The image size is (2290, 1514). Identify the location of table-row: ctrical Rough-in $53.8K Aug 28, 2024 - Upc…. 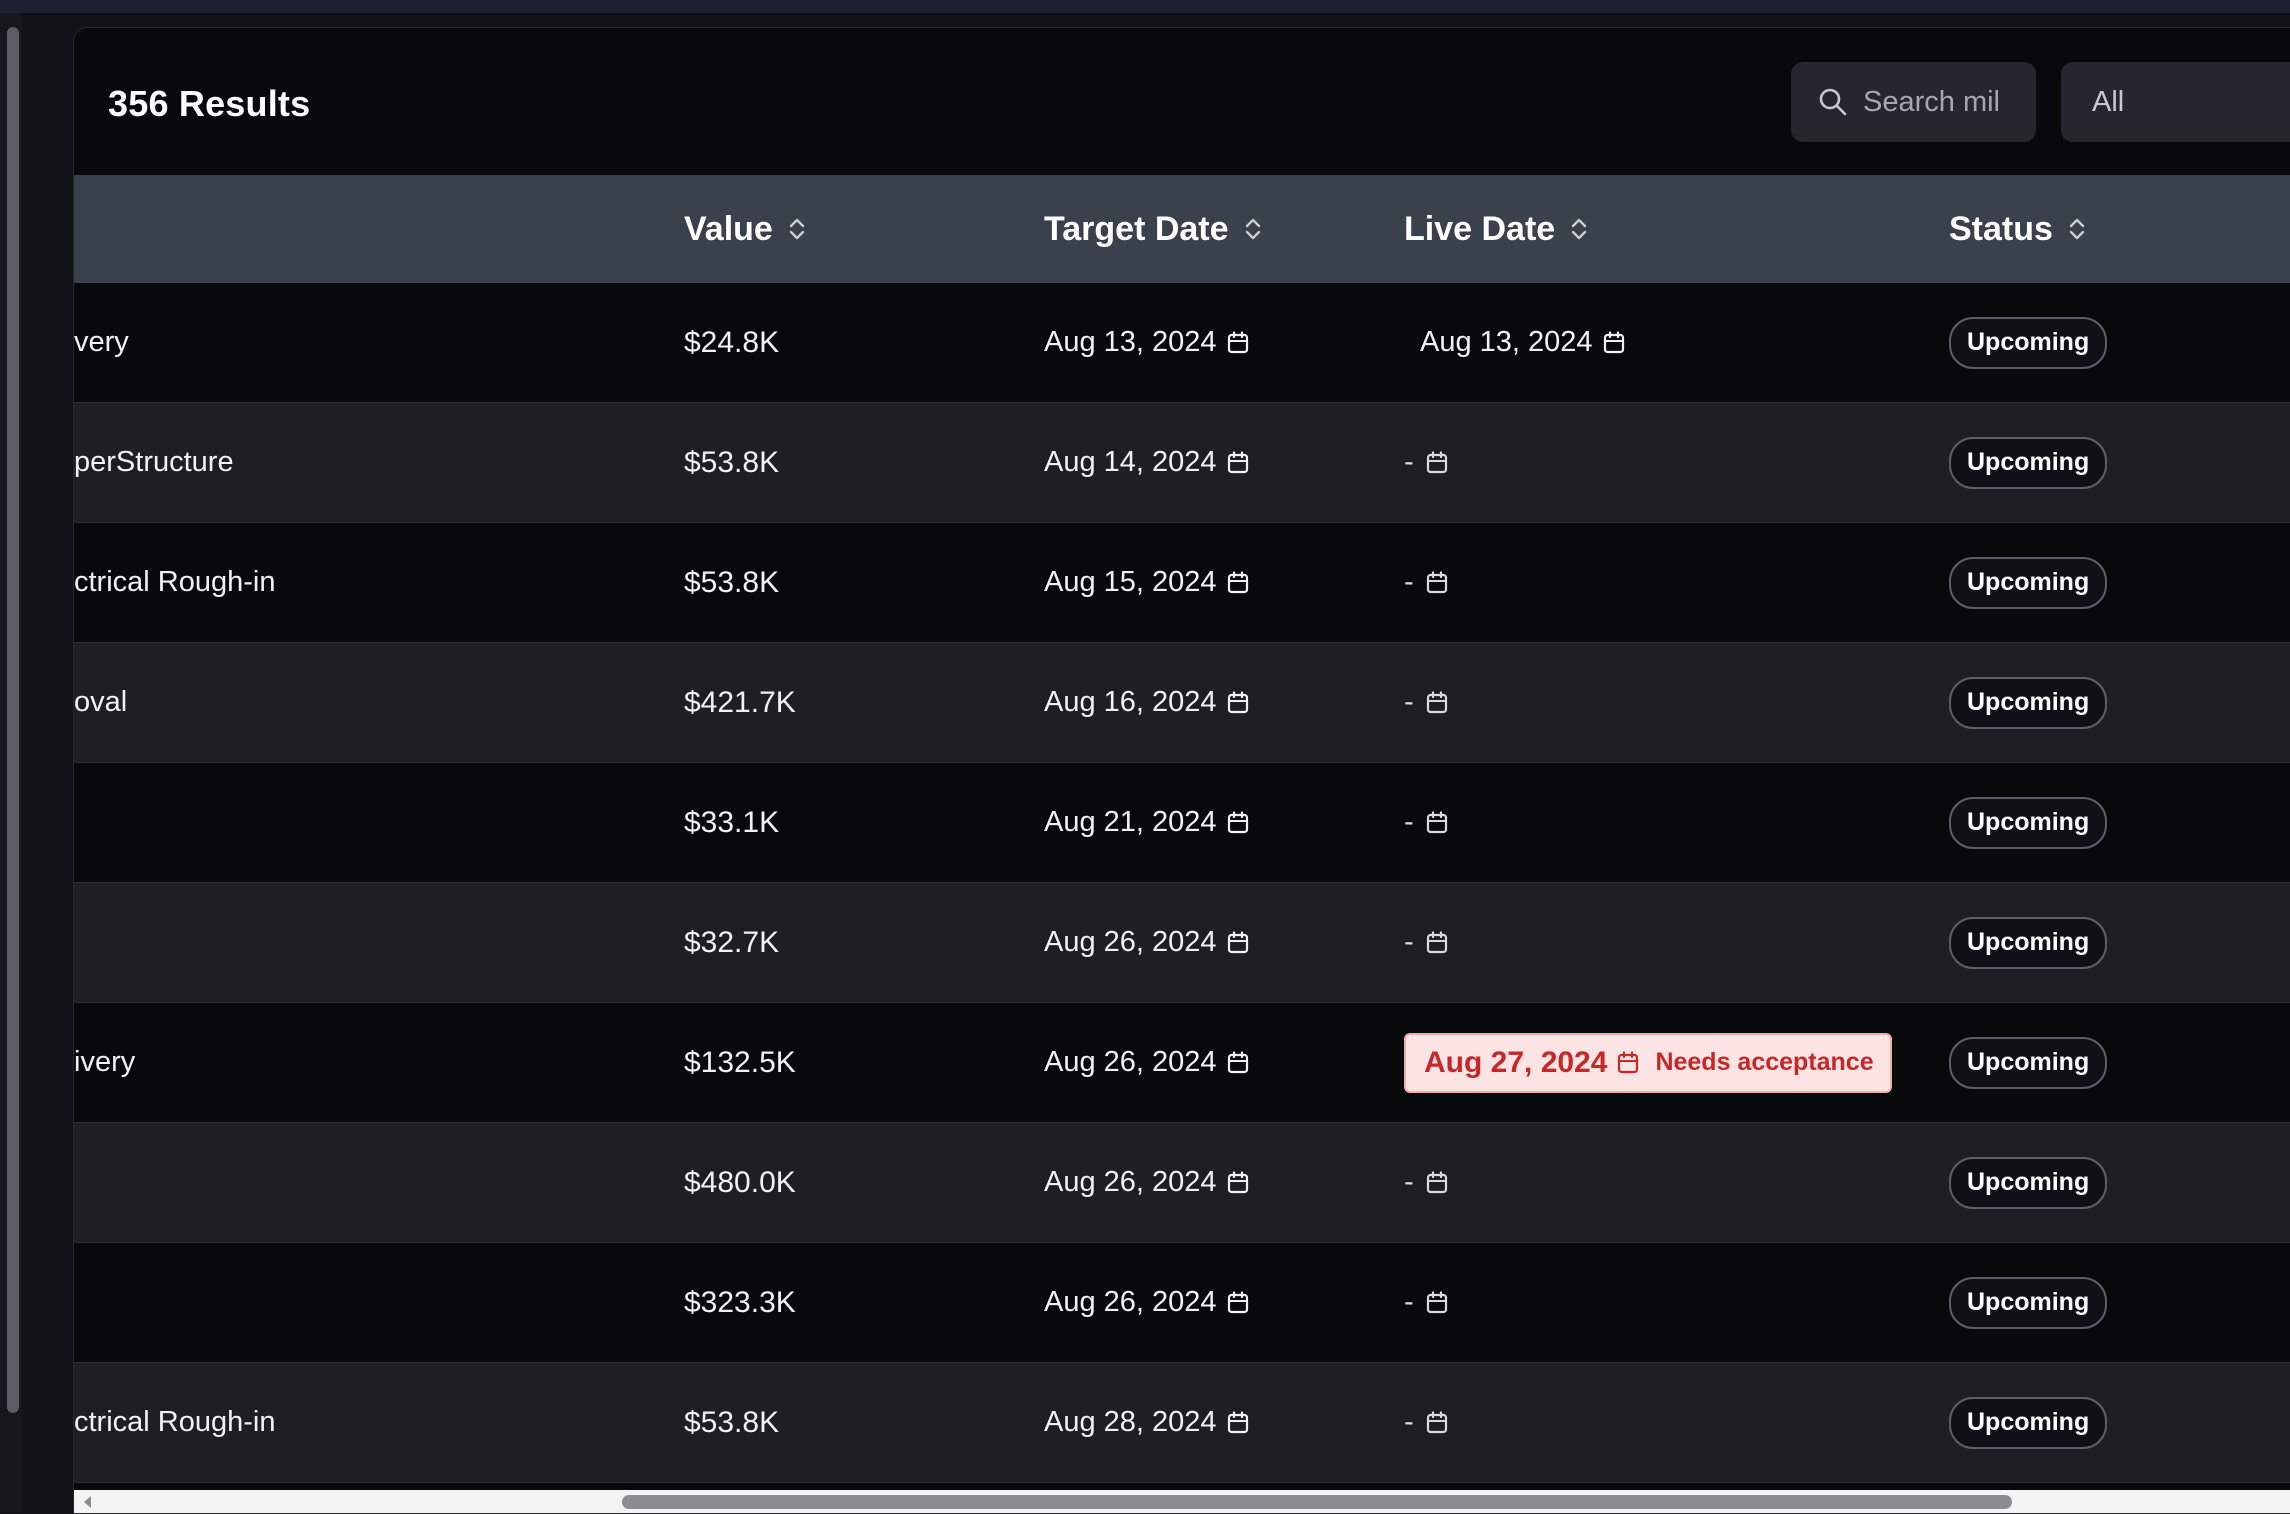
(1182, 1423).